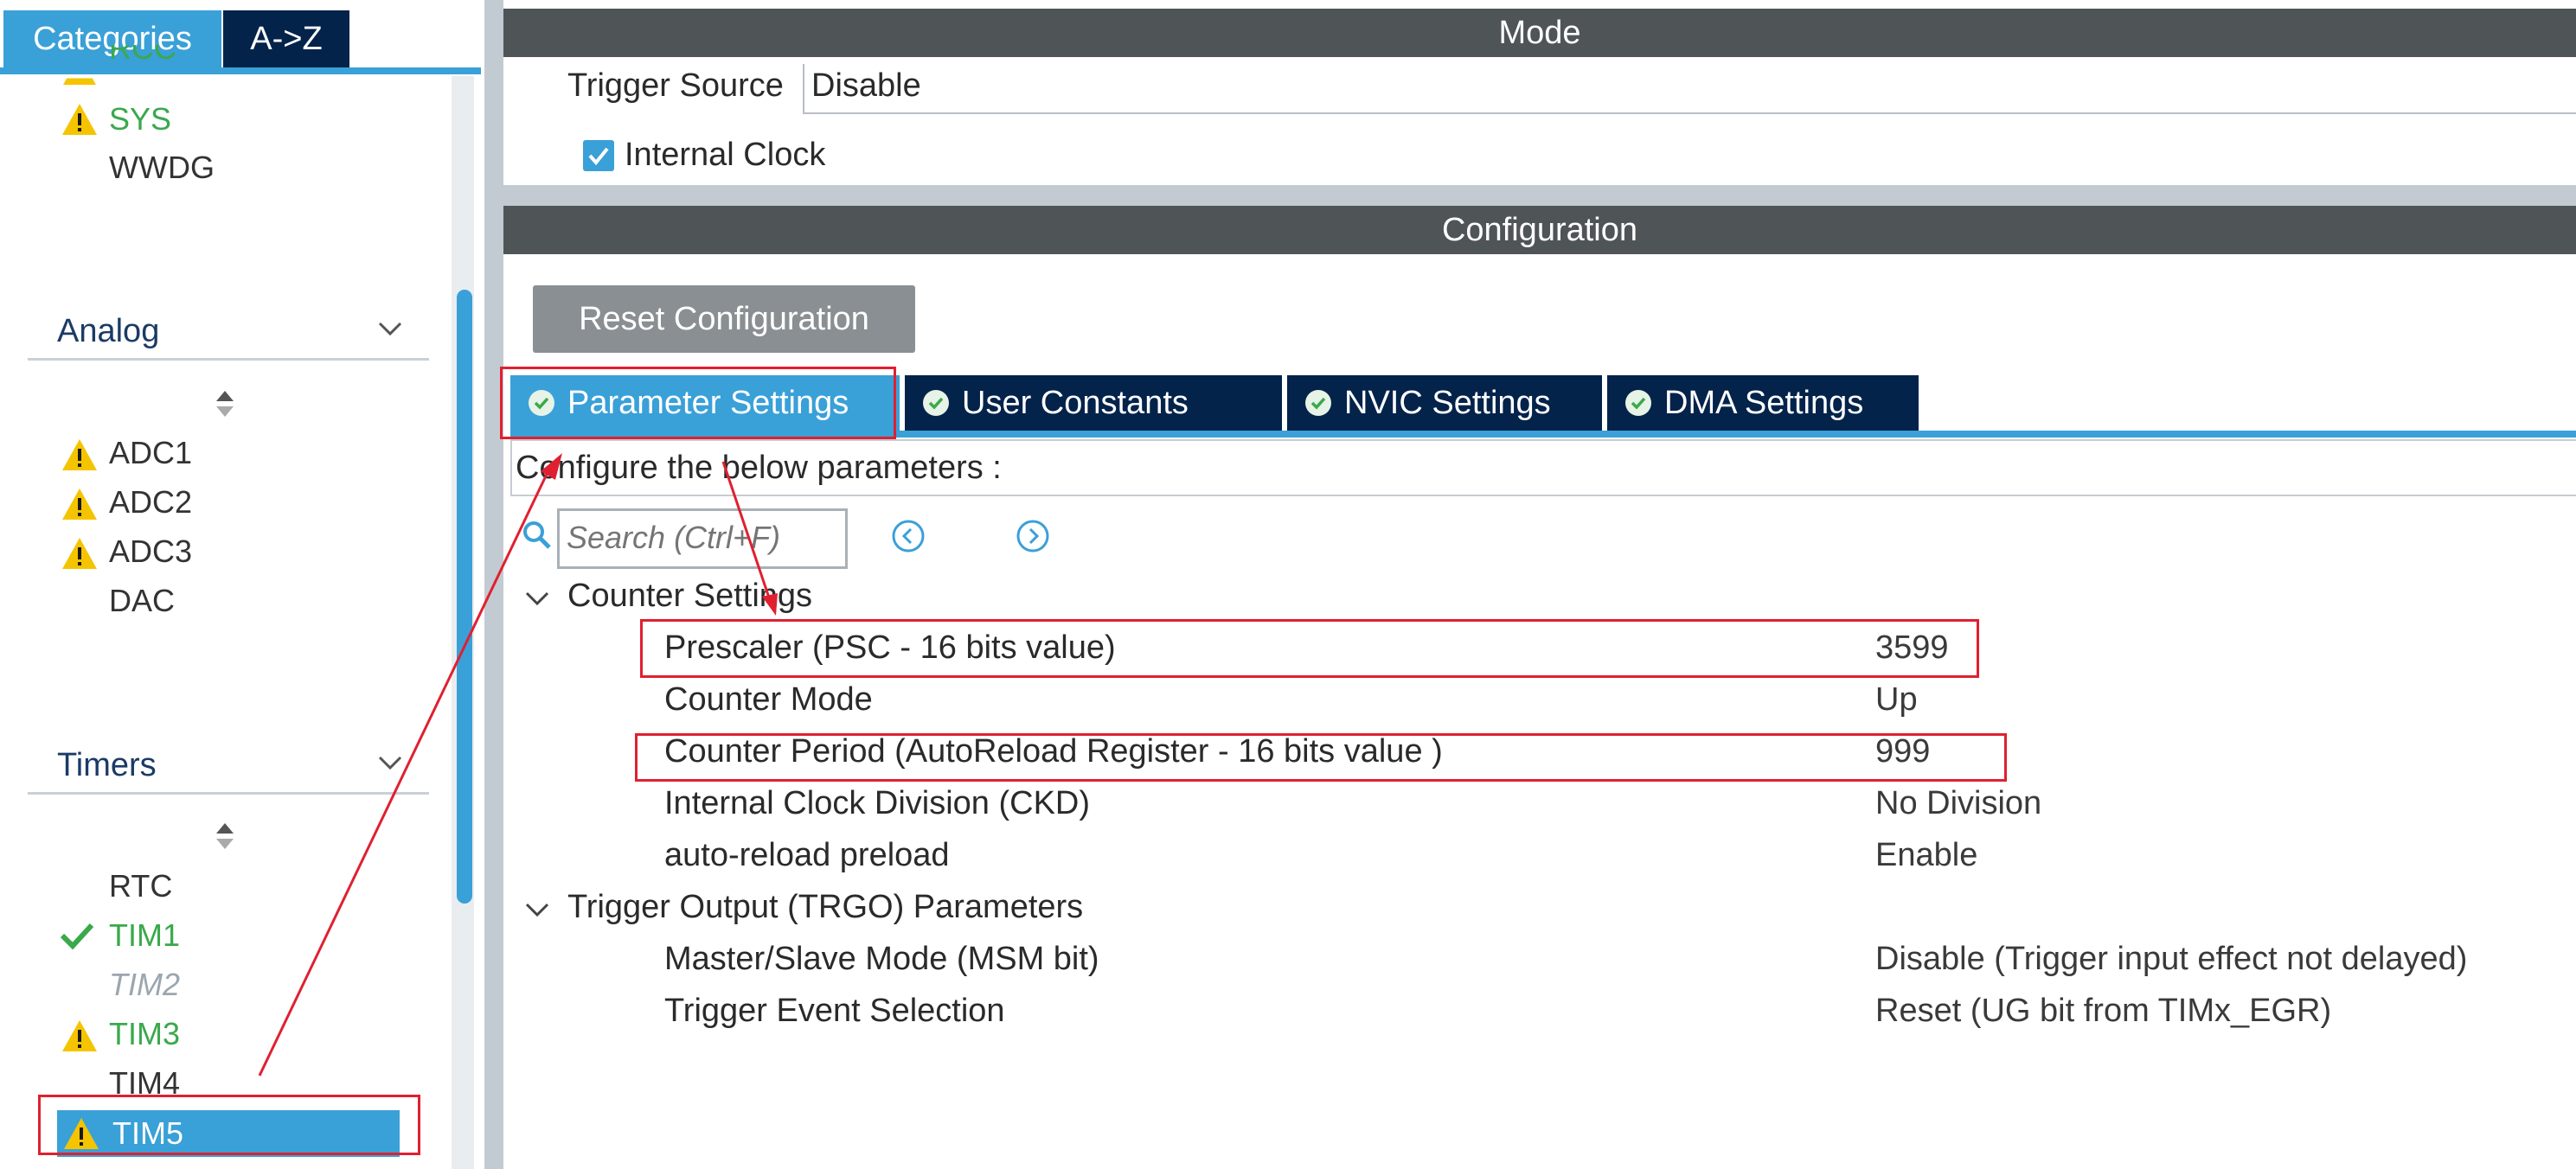 Image resolution: width=2576 pixels, height=1169 pixels. I want to click on tab-label: DMA Settings, so click(1764, 403).